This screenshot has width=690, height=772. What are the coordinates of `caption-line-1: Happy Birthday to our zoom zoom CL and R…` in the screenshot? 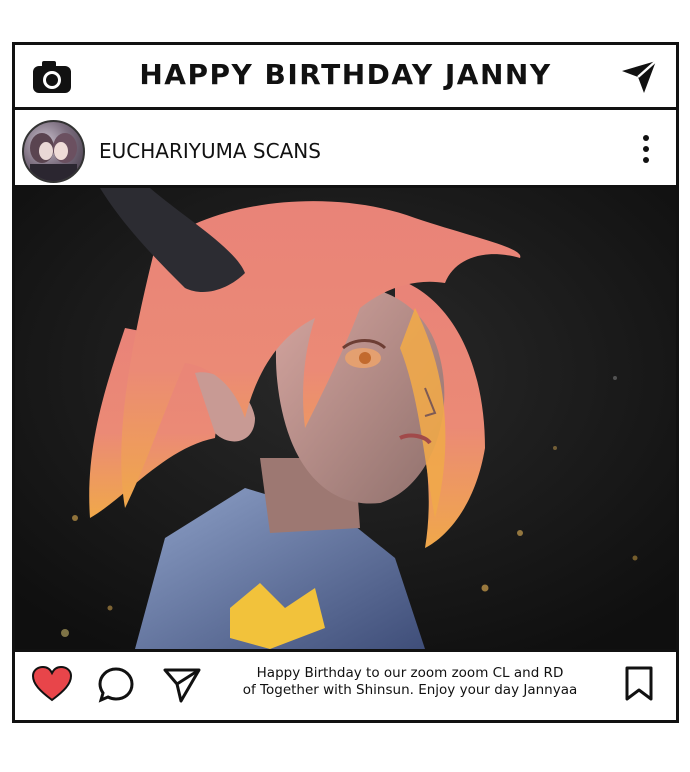 It's located at (410, 673).